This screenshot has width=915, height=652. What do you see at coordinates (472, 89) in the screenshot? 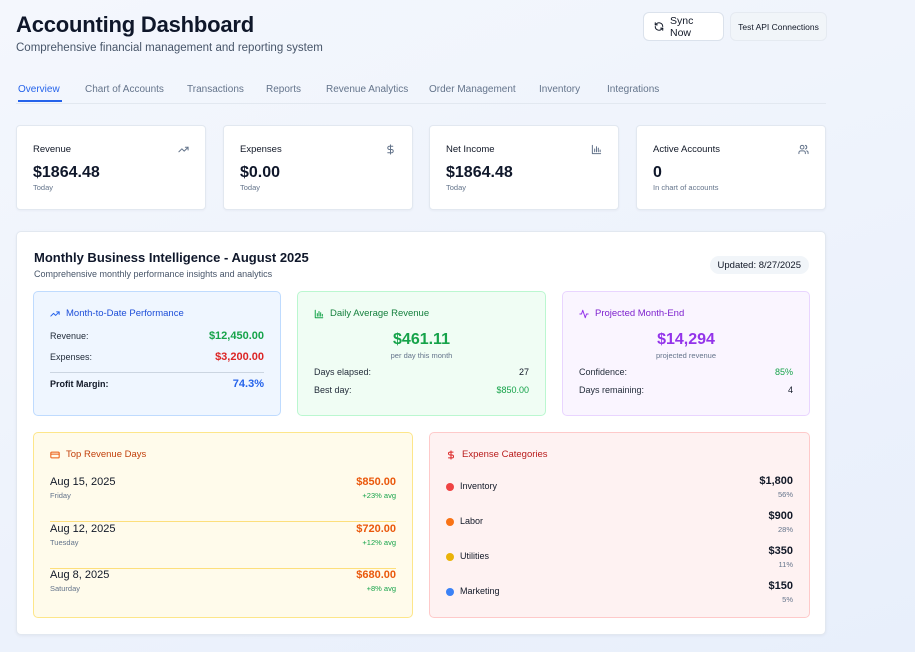
I see `tab-order-management: Order Management` at bounding box center [472, 89].